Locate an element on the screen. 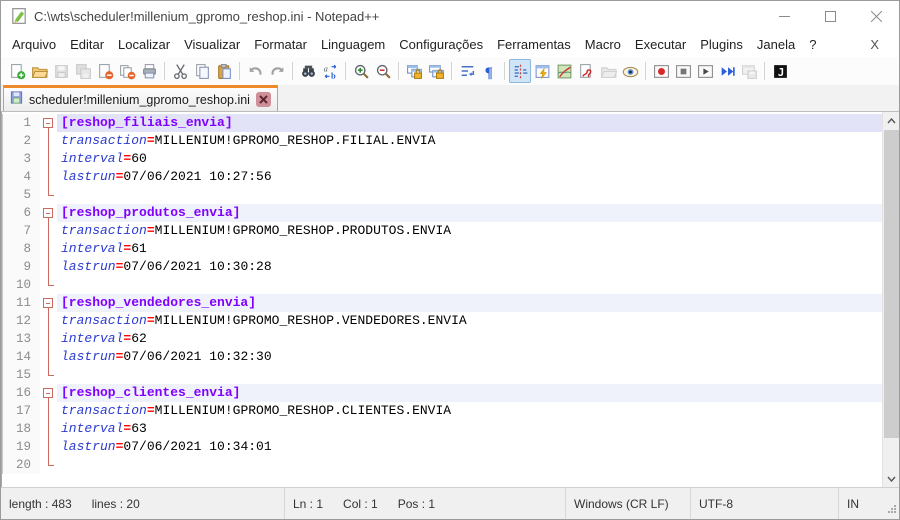  minimize-icon is located at coordinates (784, 16).